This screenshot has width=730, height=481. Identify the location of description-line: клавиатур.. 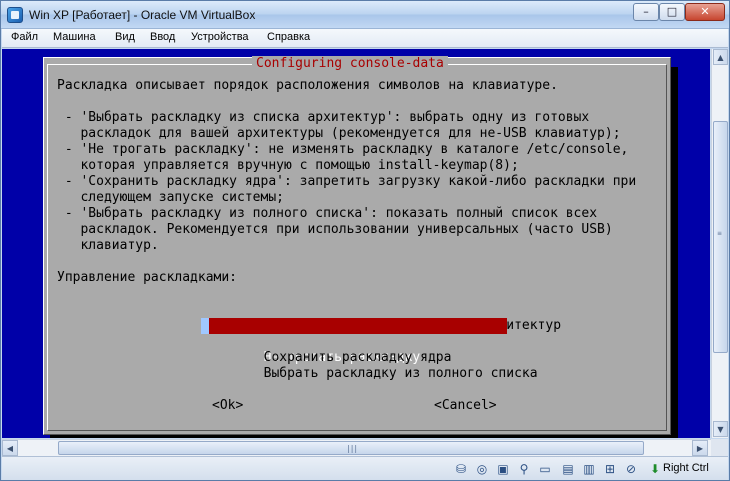
(108, 245).